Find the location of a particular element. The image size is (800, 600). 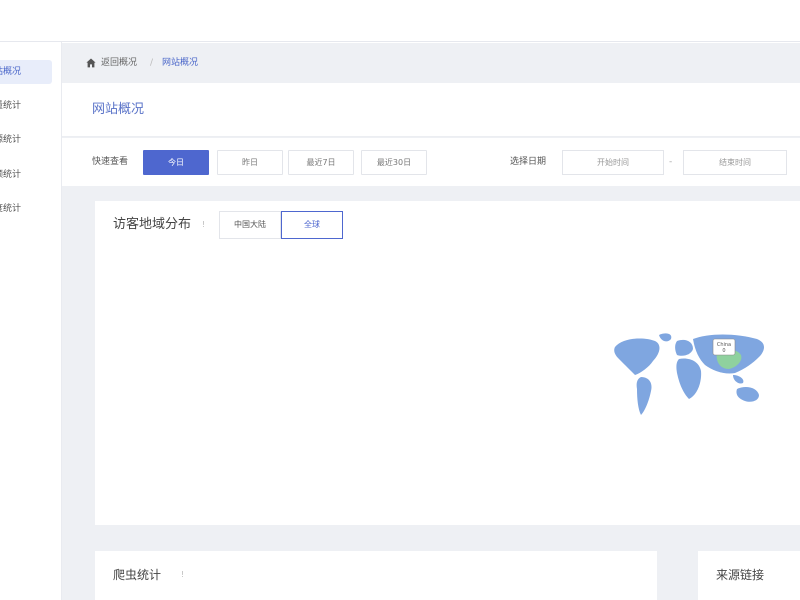

map-greenland is located at coordinates (665, 337).